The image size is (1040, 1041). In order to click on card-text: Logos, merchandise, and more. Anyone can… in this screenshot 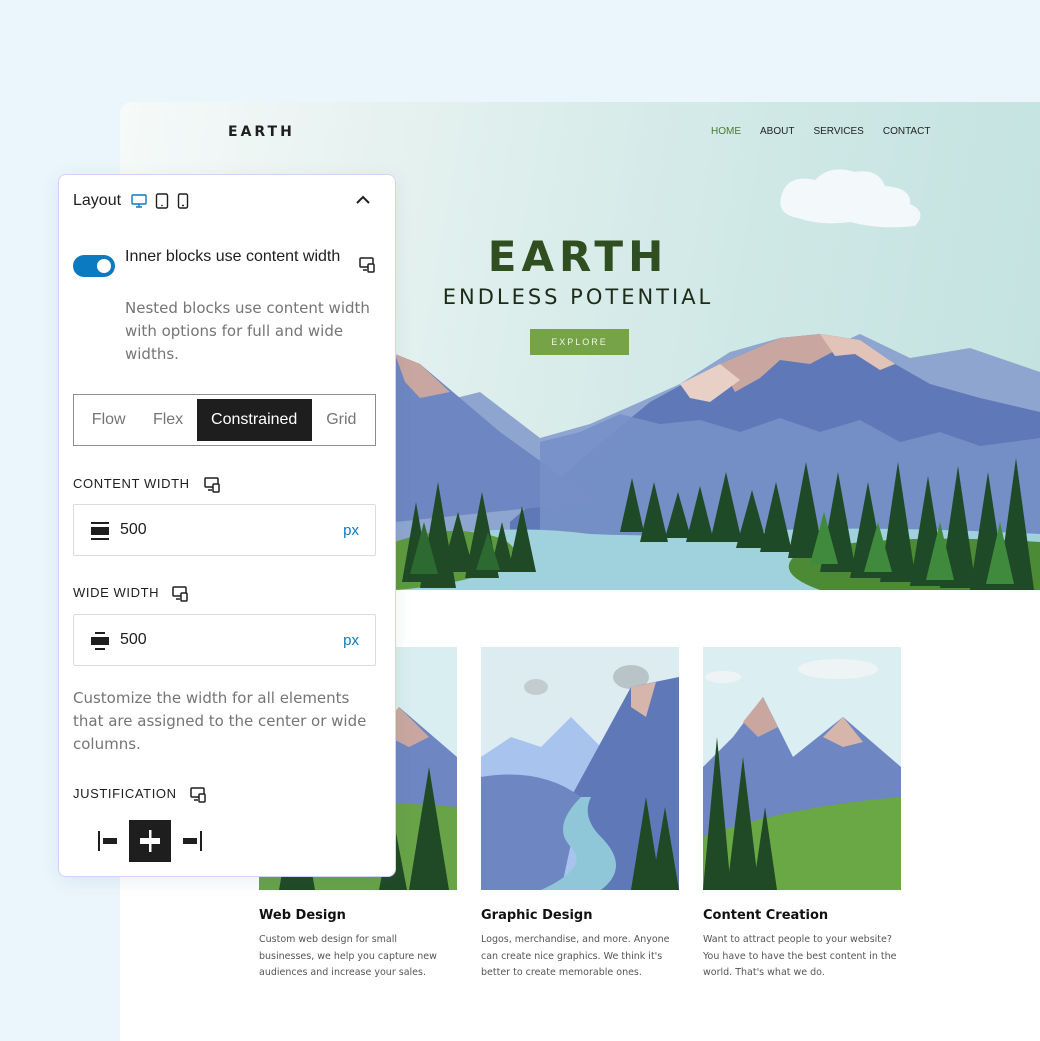, I will do `click(575, 956)`.